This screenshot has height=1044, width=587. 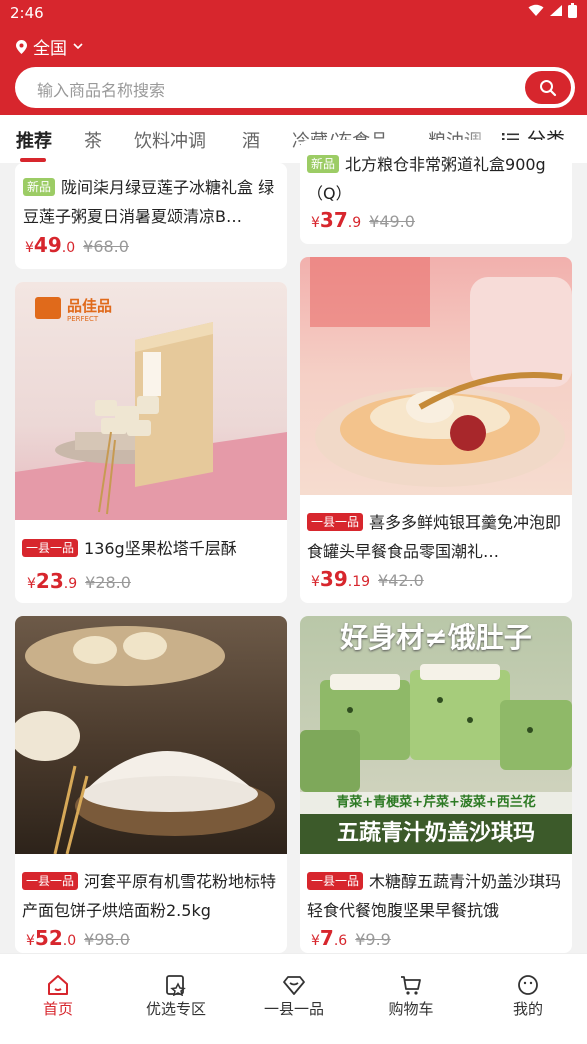 What do you see at coordinates (556, 10) in the screenshot?
I see `signal-icon` at bounding box center [556, 10].